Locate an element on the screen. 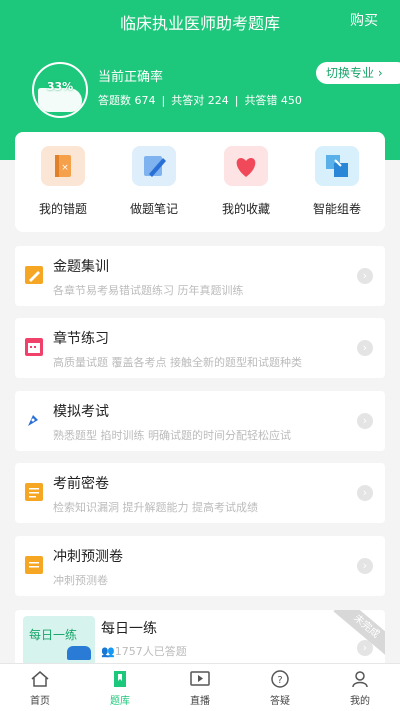  list-title: 金题集训 is located at coordinates (81, 267).